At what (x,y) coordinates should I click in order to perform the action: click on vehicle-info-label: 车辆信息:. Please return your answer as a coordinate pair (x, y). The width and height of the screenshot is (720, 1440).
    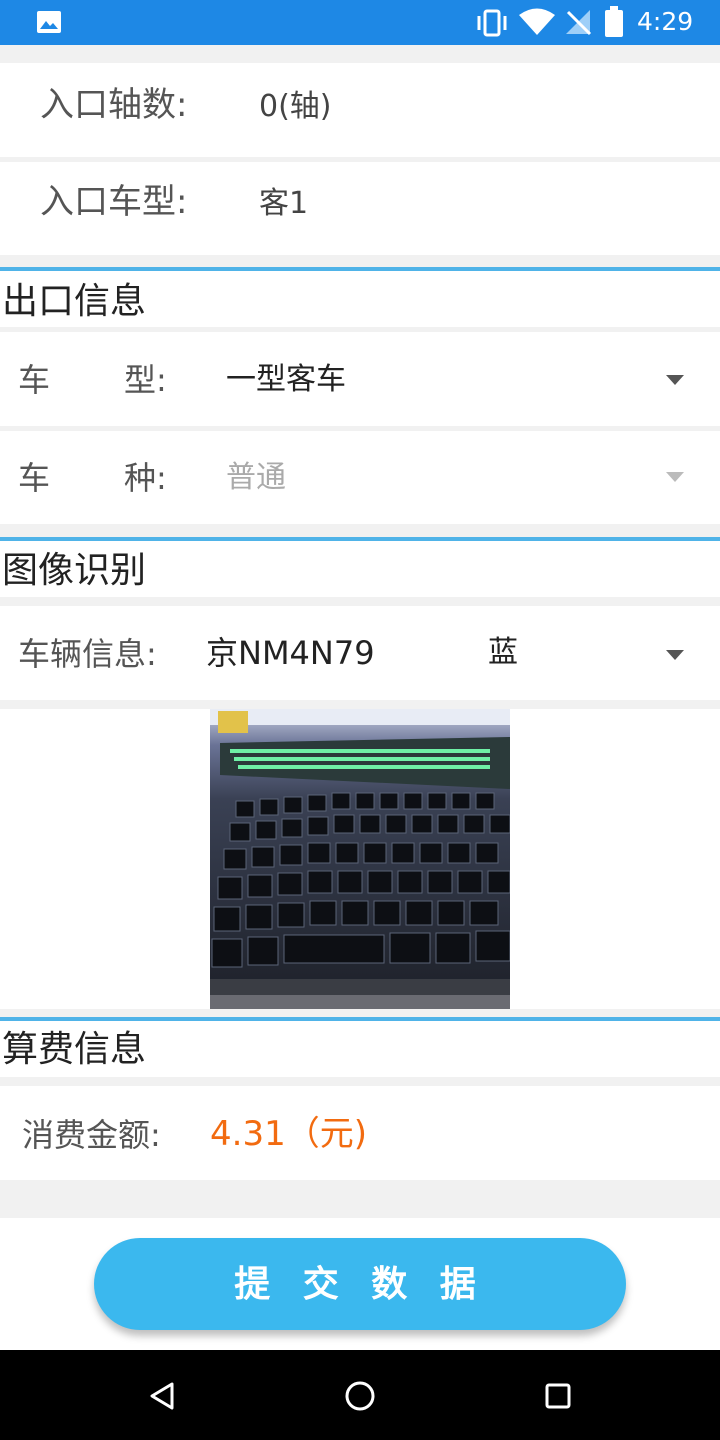
    Looking at the image, I should click on (87, 654).